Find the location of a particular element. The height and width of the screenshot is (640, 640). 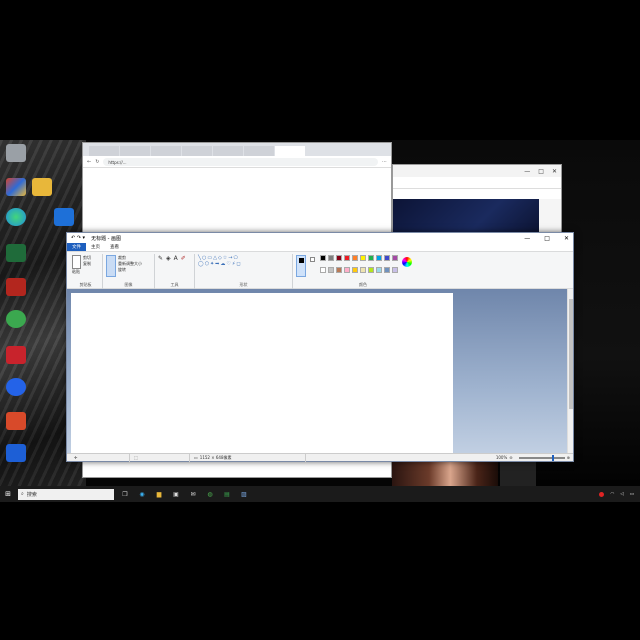

paste-icon is located at coordinates (76, 262).